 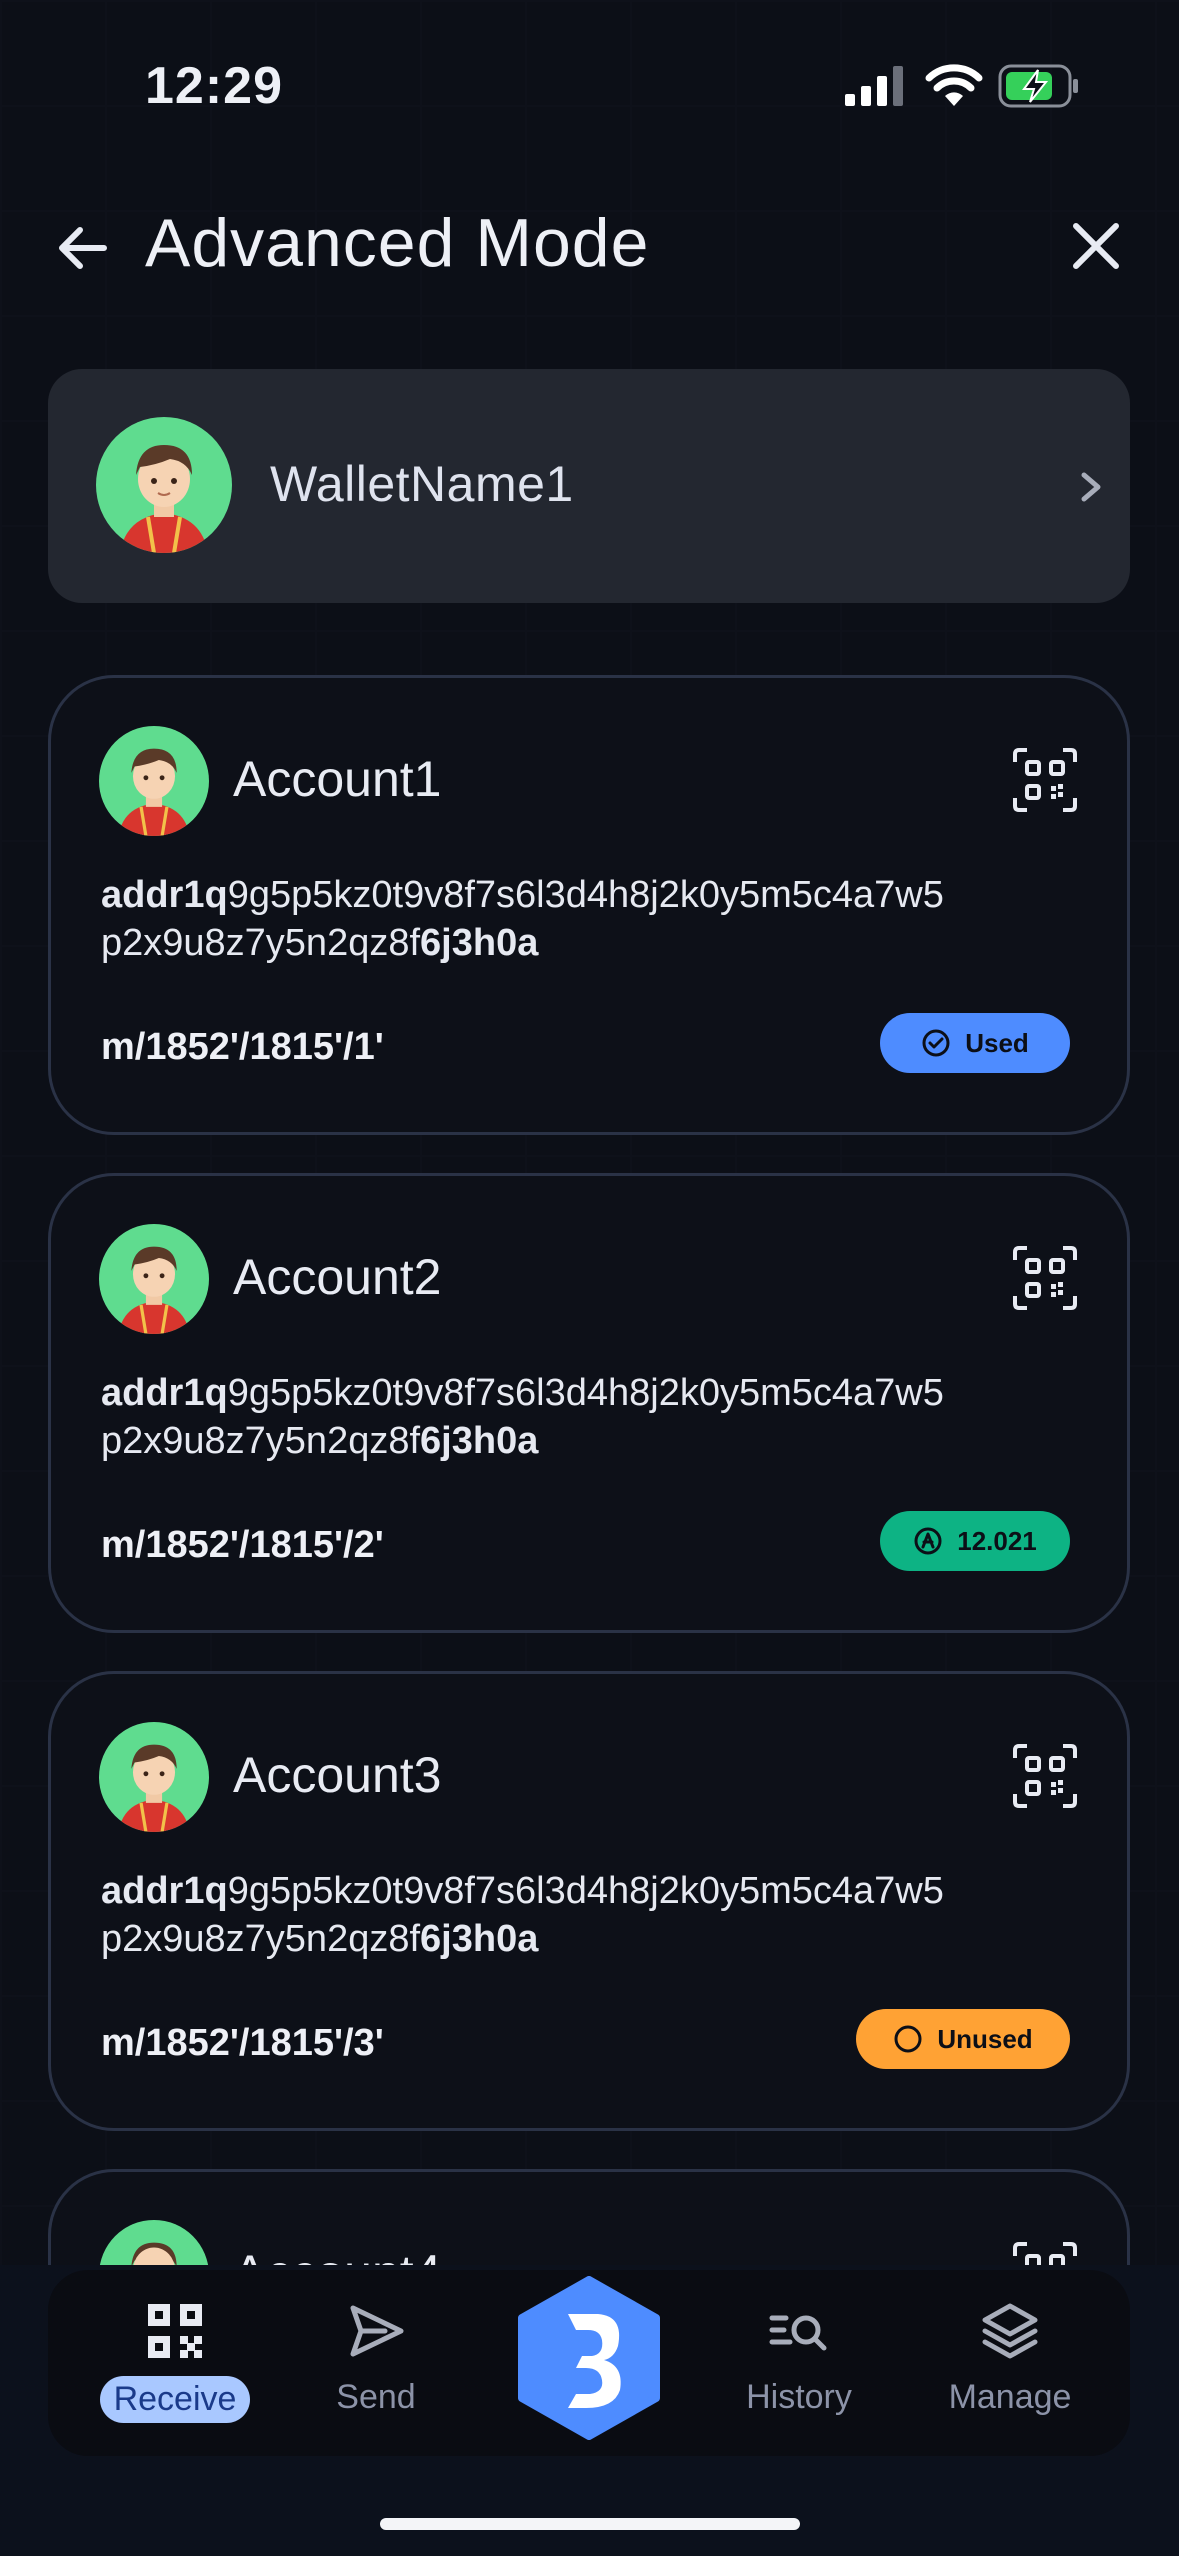 I want to click on check-circle-icon, so click(x=936, y=1043).